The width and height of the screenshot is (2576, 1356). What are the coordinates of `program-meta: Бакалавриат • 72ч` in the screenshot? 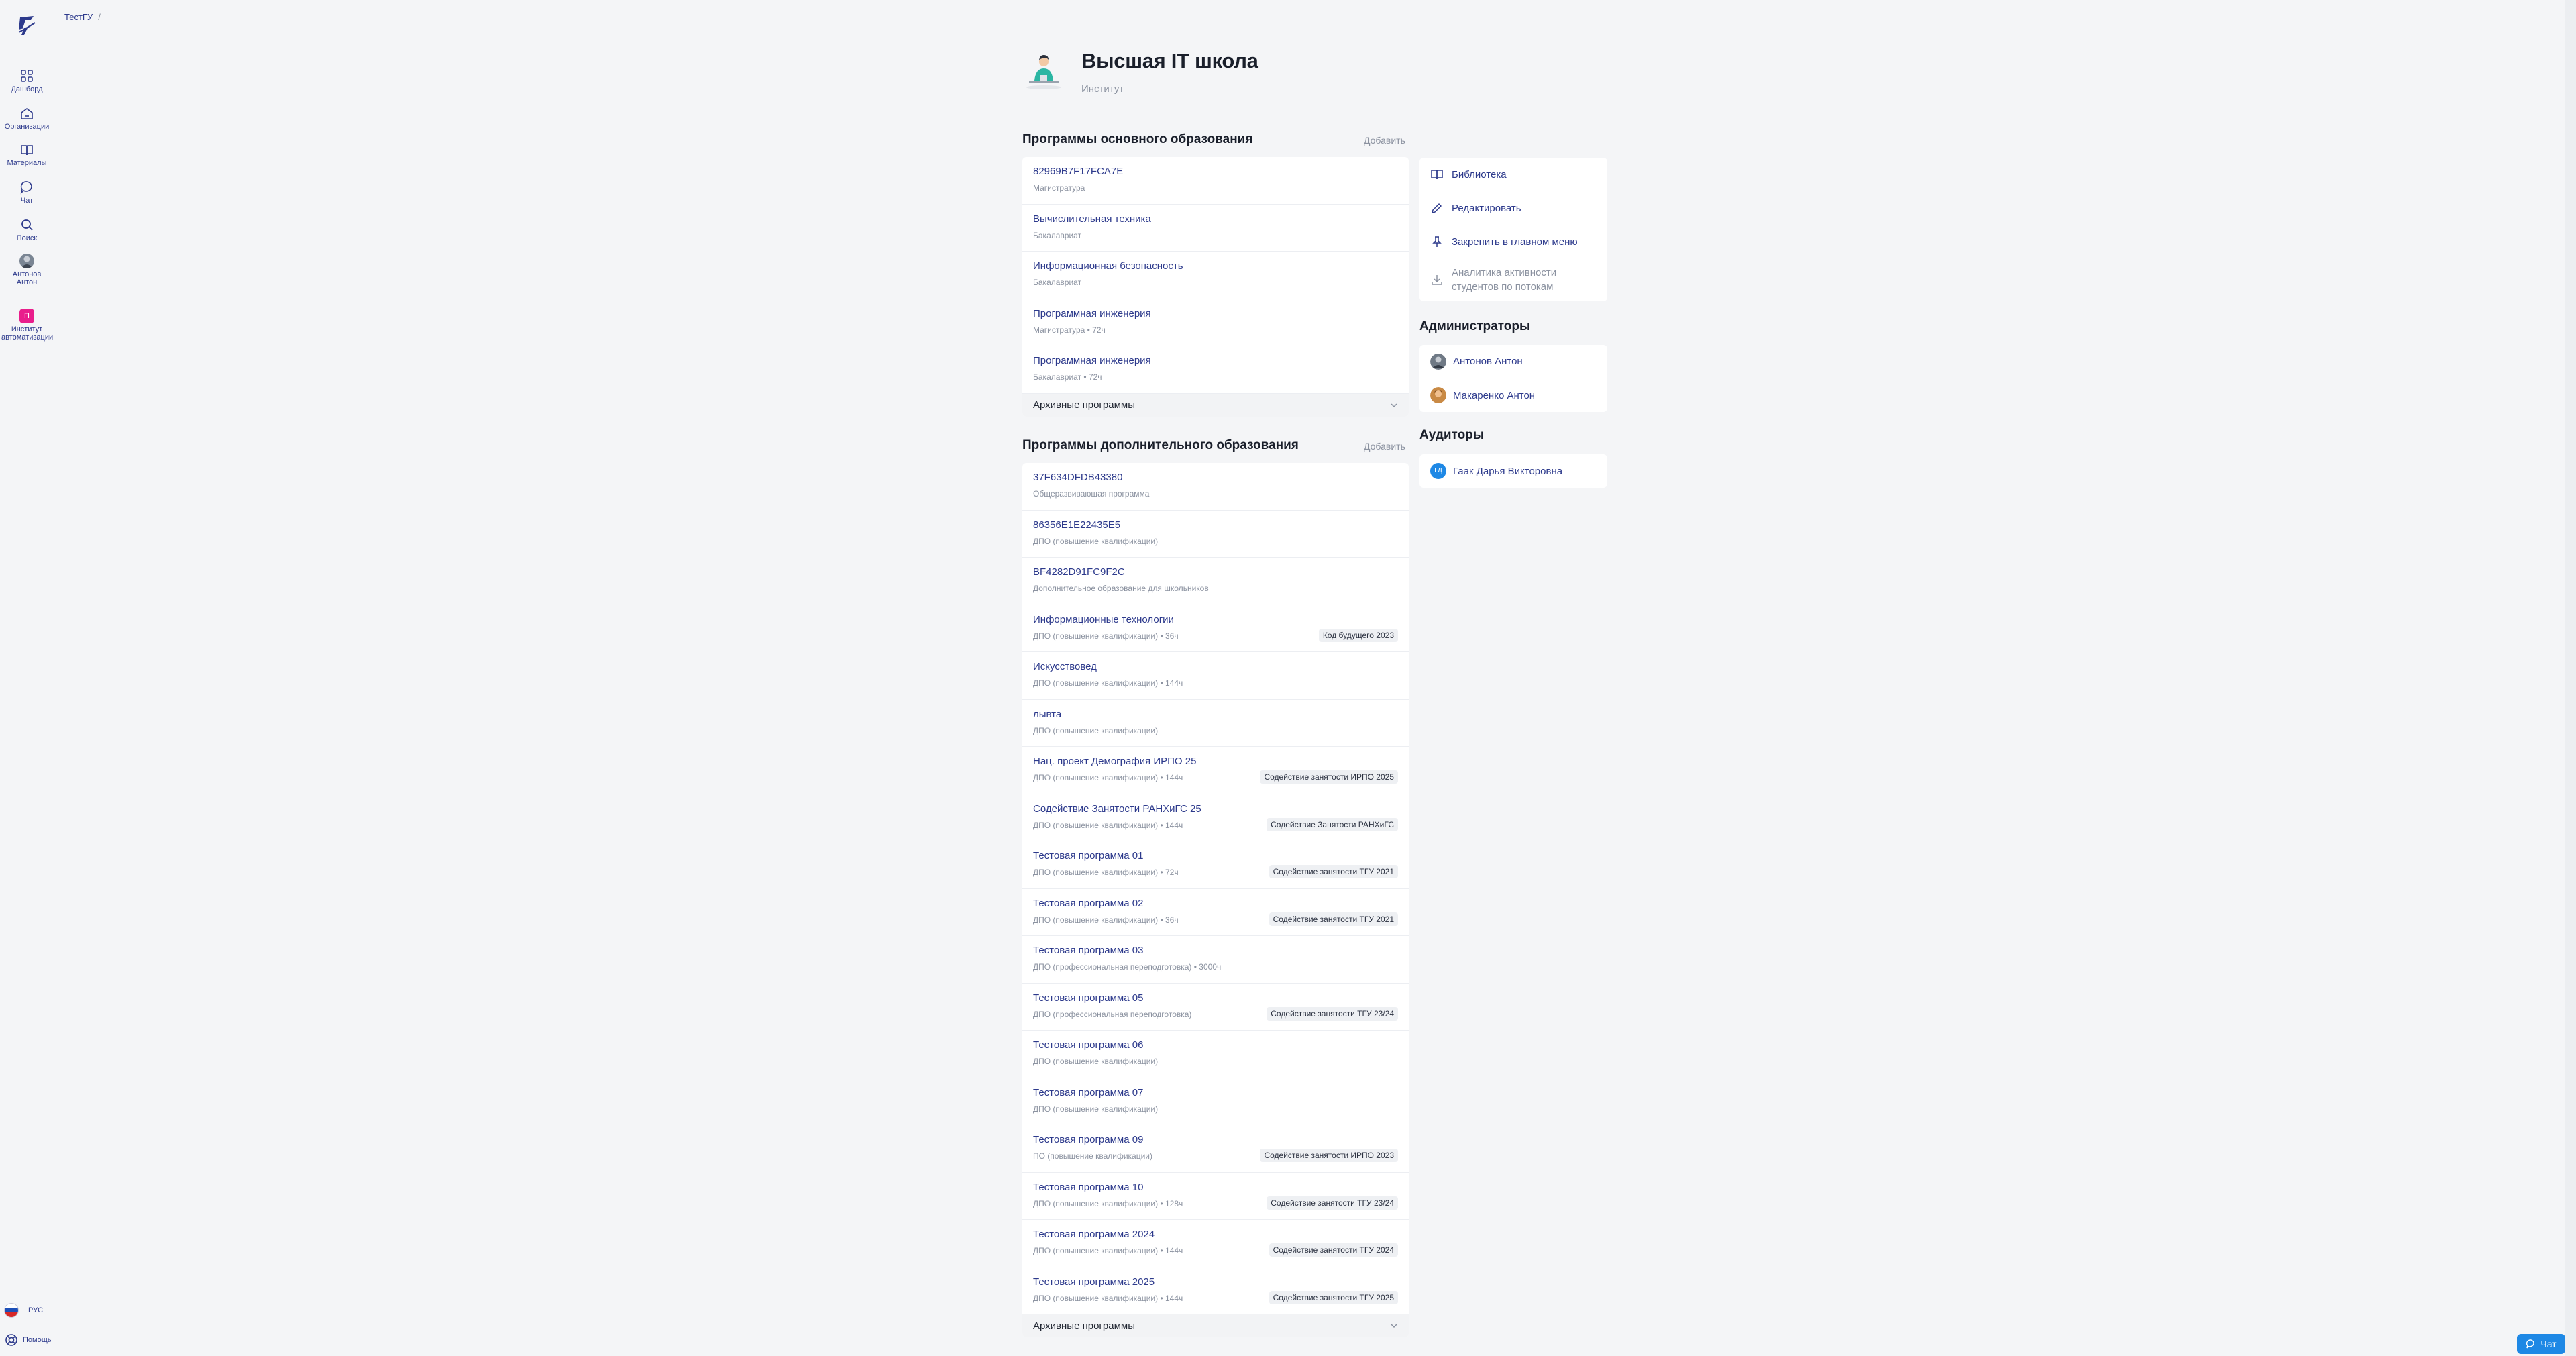 It's located at (1067, 377).